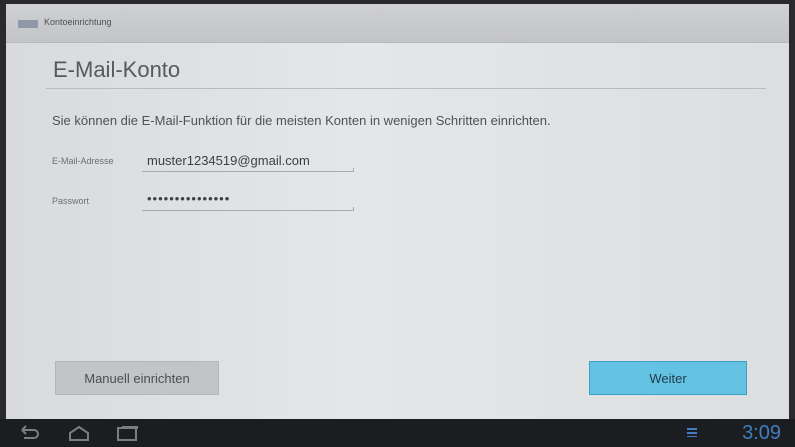  I want to click on title-bar-text: Kontoeinrichtung, so click(78, 22).